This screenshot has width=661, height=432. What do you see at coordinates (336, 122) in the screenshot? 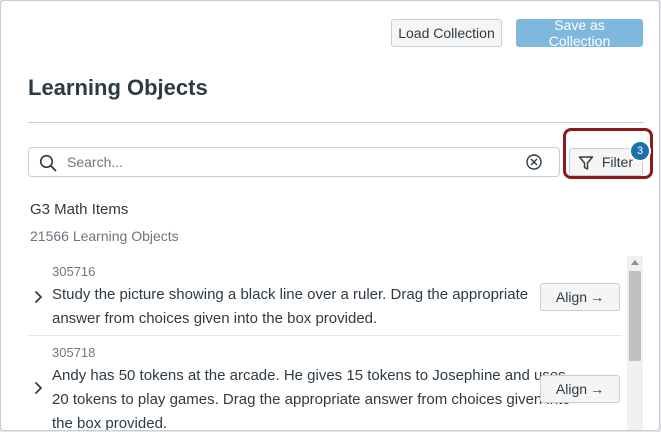
I see `title-divider` at bounding box center [336, 122].